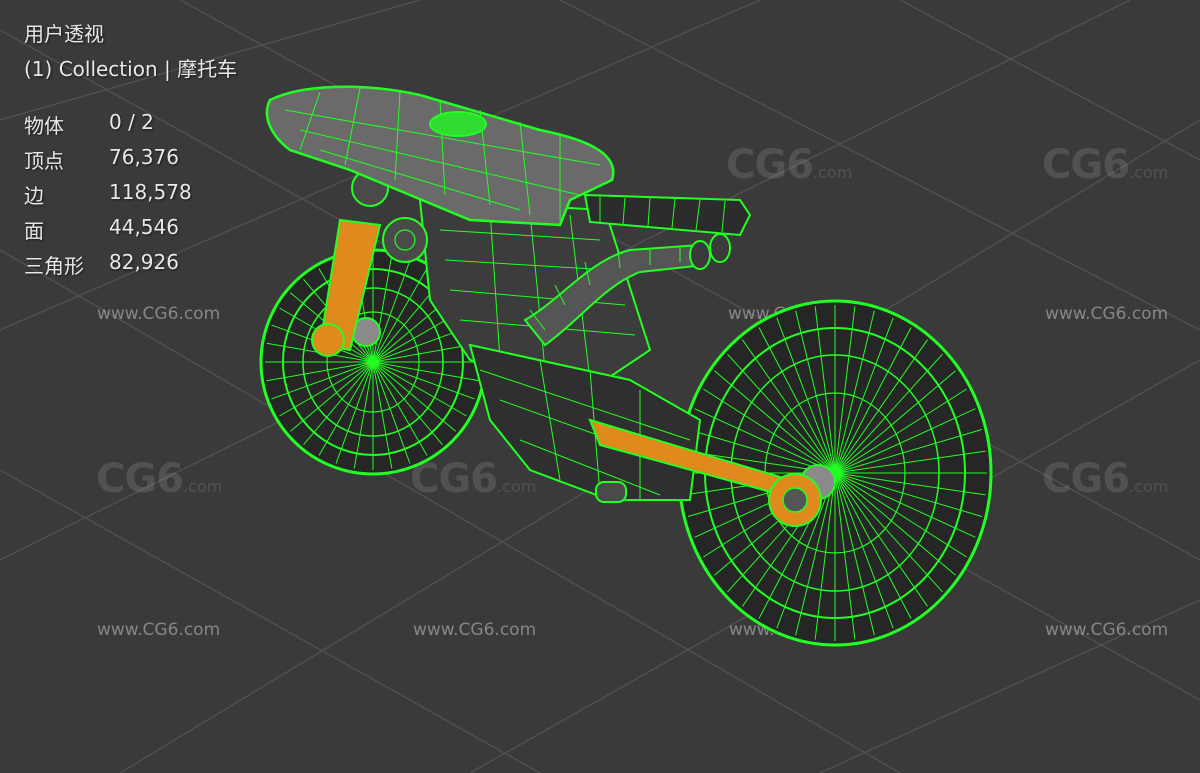  Describe the element at coordinates (131, 122) in the screenshot. I see `stat-value: 0 / 2` at that location.